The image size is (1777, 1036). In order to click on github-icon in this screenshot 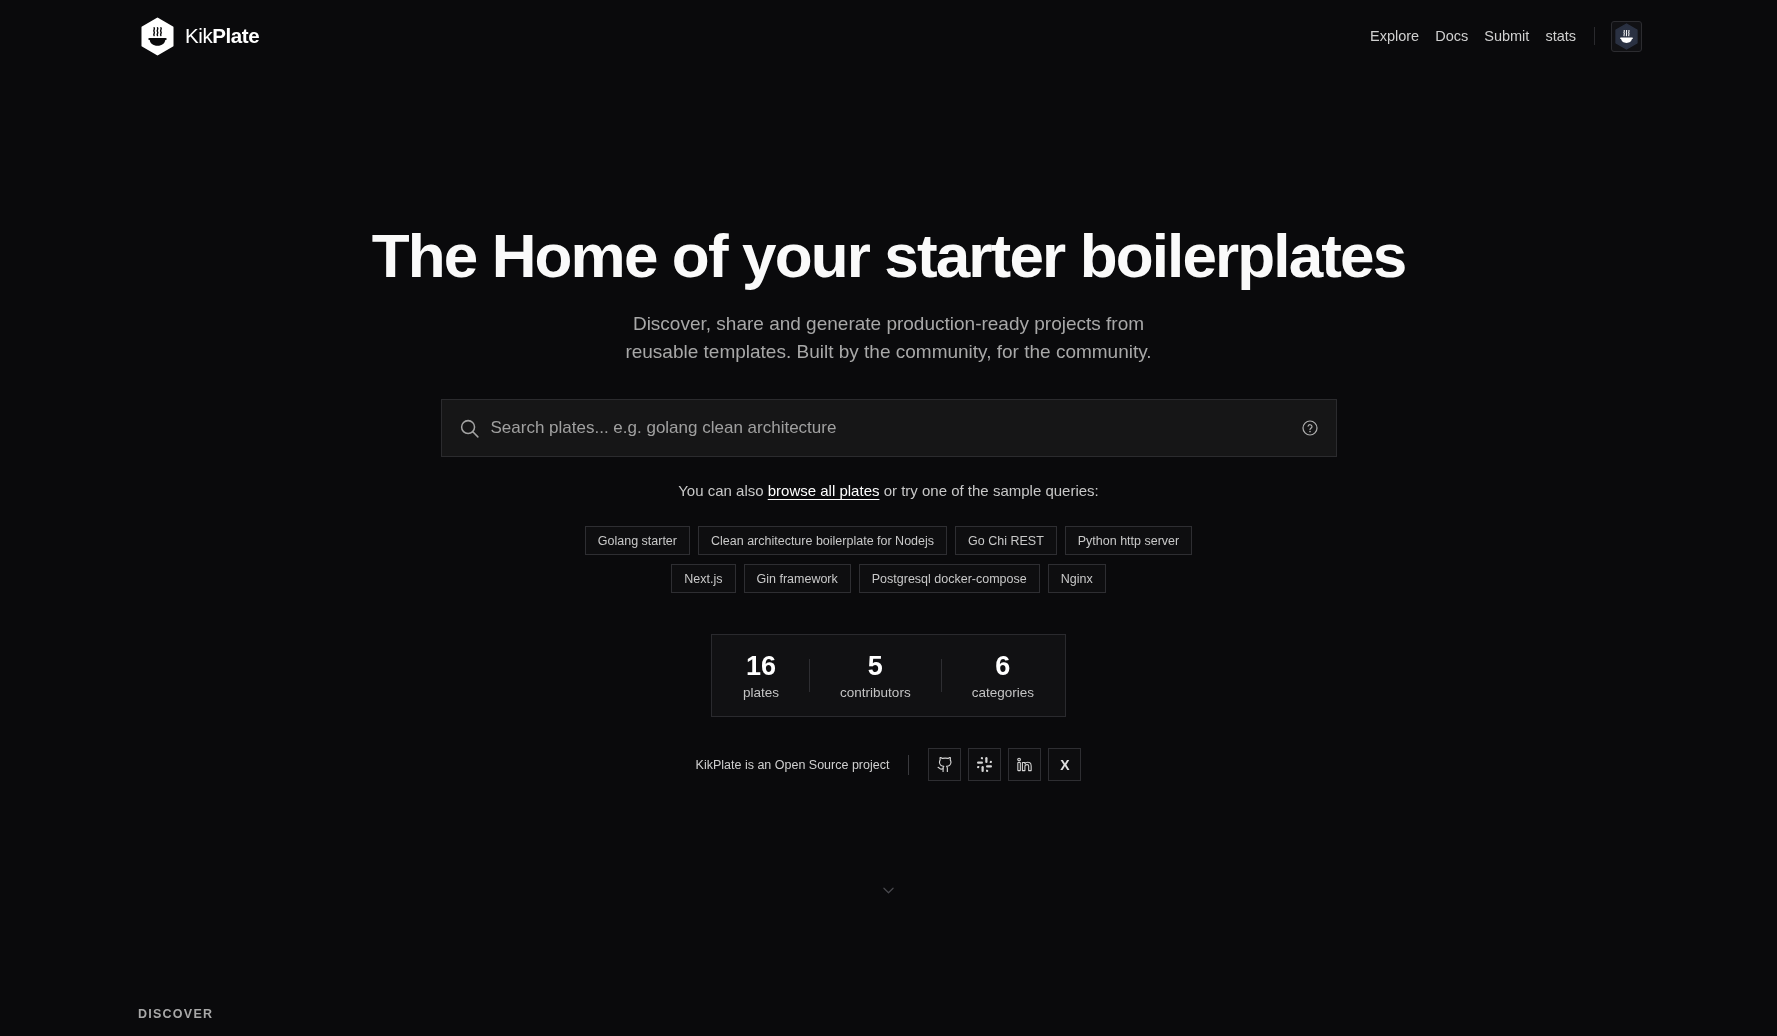, I will do `click(945, 764)`.